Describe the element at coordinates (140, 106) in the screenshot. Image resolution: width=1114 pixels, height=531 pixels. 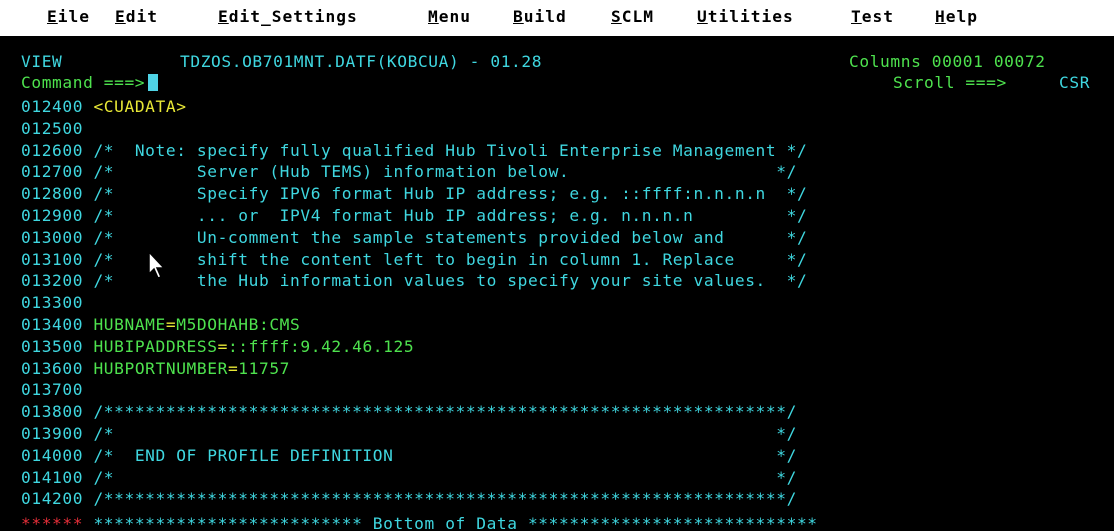
I see `line-text: <CUADATA>` at that location.